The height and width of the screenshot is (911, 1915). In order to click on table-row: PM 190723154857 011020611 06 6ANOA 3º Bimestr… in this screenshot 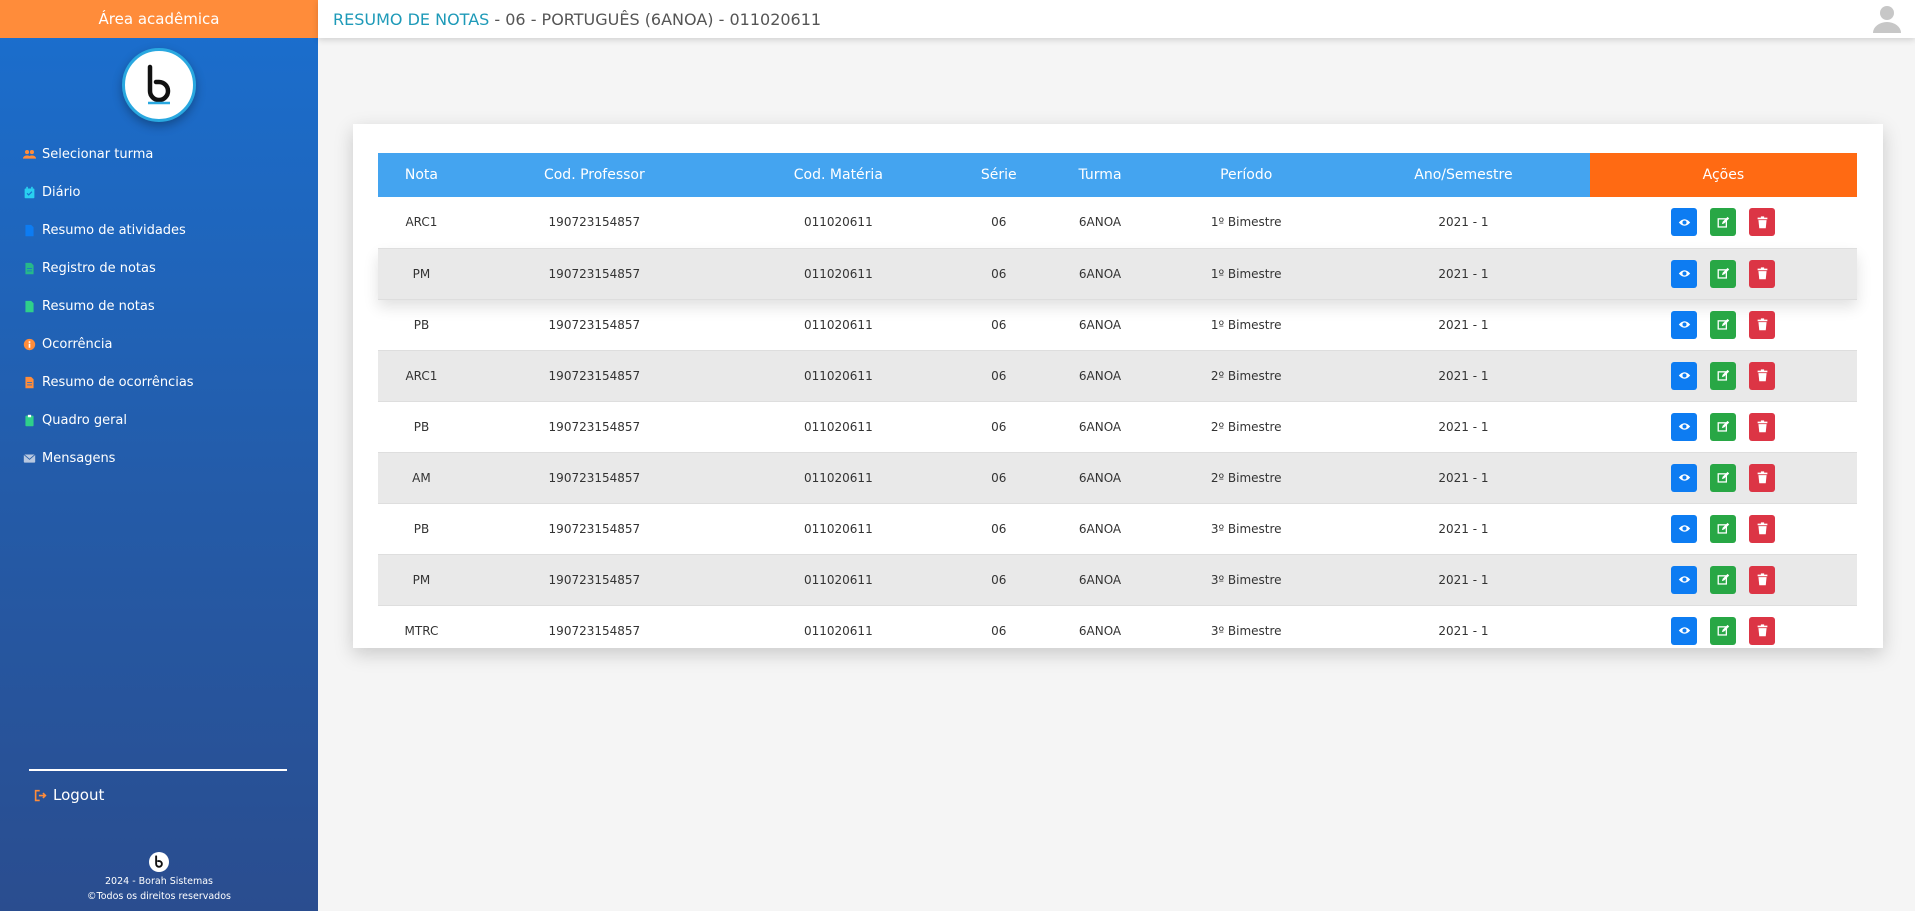, I will do `click(1117, 579)`.